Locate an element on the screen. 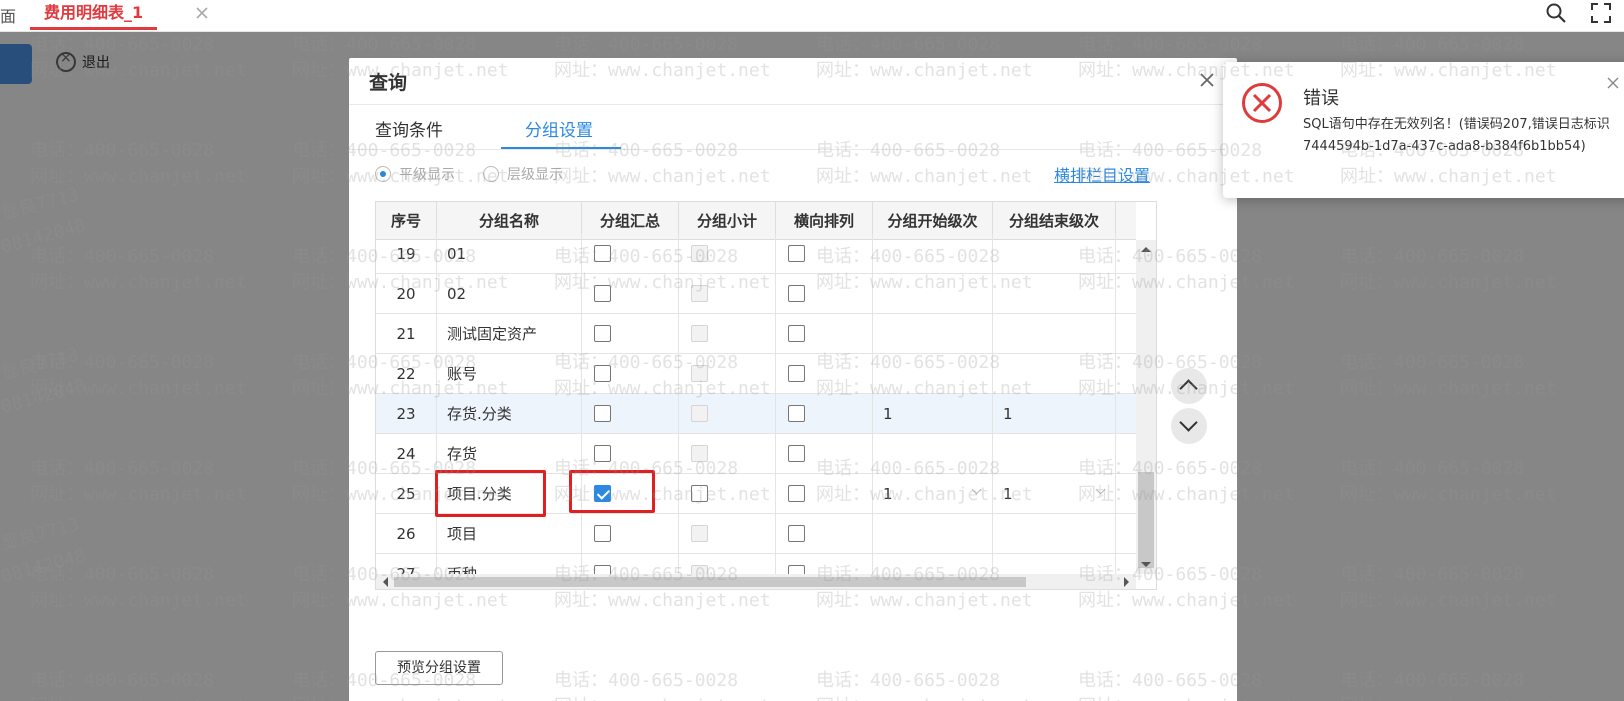  end-level-value: 1 is located at coordinates (1008, 414).